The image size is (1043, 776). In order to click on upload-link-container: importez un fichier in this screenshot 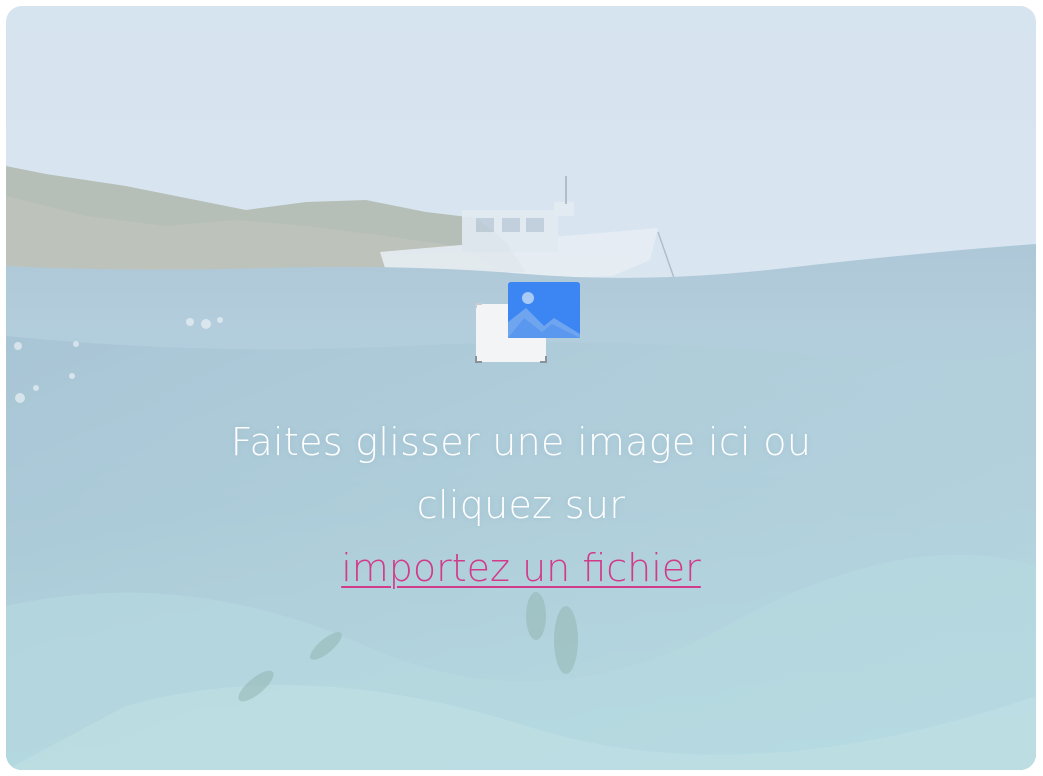, I will do `click(521, 568)`.